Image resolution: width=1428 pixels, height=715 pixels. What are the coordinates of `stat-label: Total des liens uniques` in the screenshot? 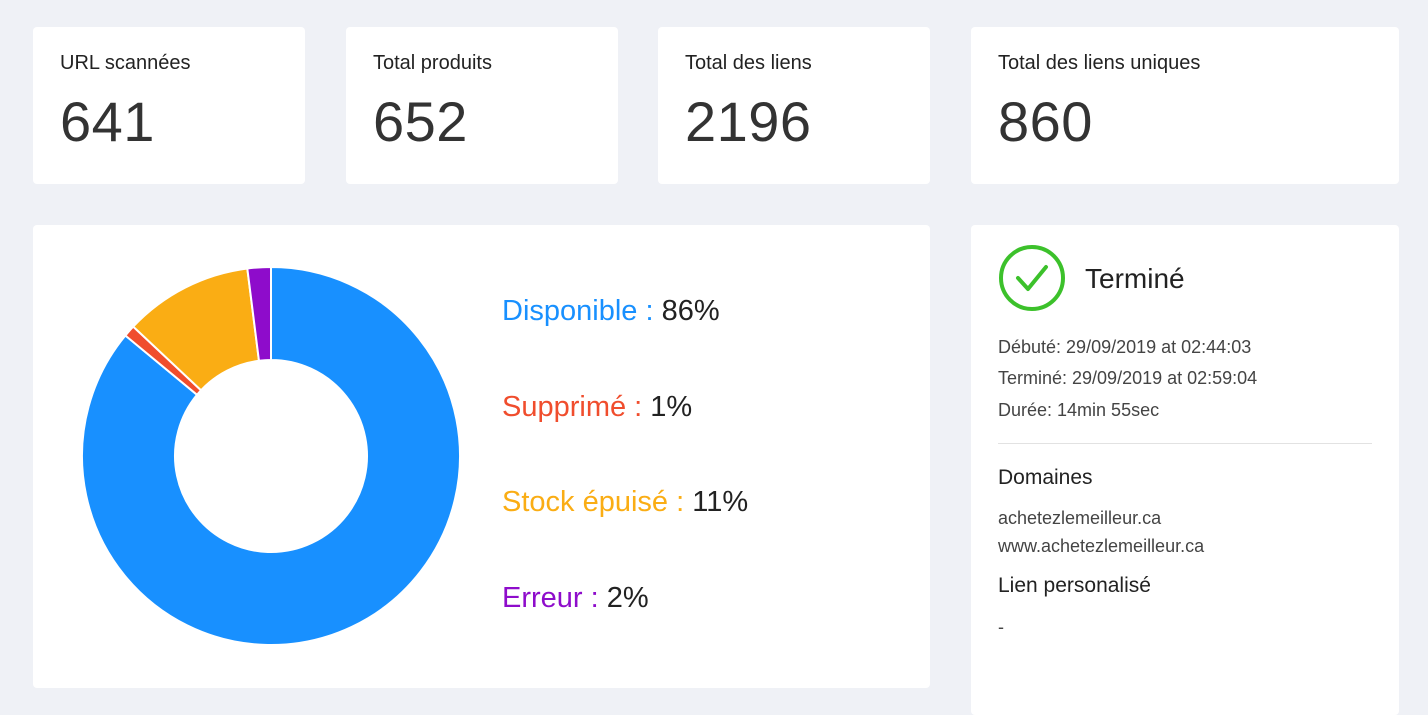 It's located at (1099, 63).